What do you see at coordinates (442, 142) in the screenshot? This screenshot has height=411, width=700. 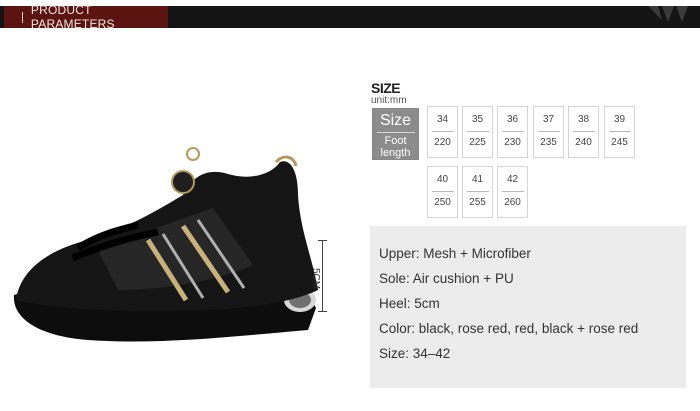 I see `foot-length-value: 220` at bounding box center [442, 142].